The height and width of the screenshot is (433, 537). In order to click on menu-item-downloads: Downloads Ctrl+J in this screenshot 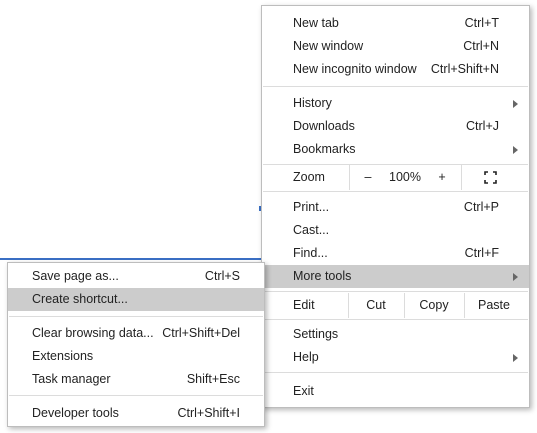, I will do `click(395, 126)`.